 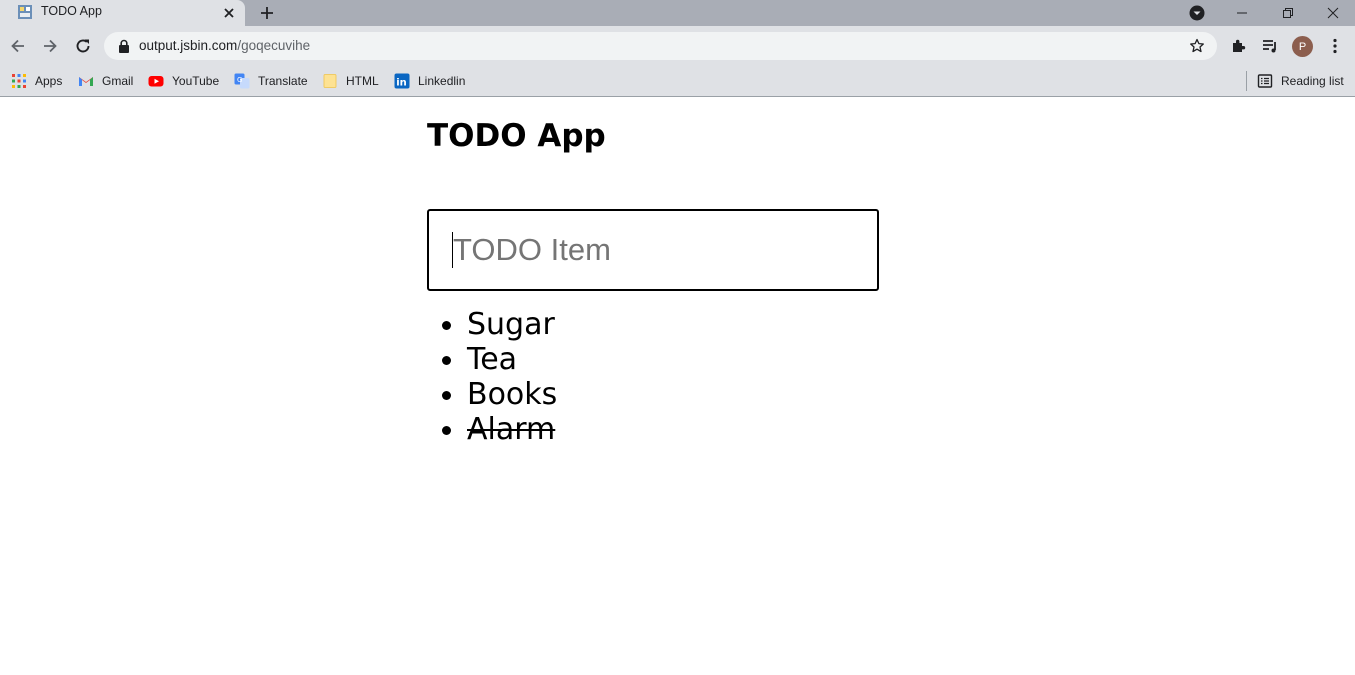 What do you see at coordinates (49, 81) in the screenshot?
I see `bookmark-label: Apps` at bounding box center [49, 81].